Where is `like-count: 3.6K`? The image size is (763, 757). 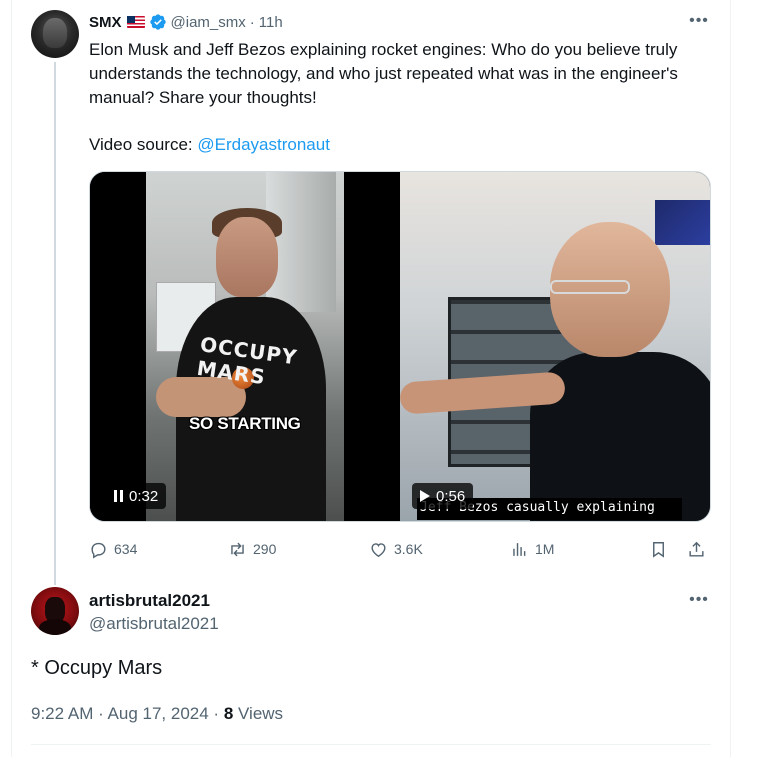 like-count: 3.6K is located at coordinates (408, 549).